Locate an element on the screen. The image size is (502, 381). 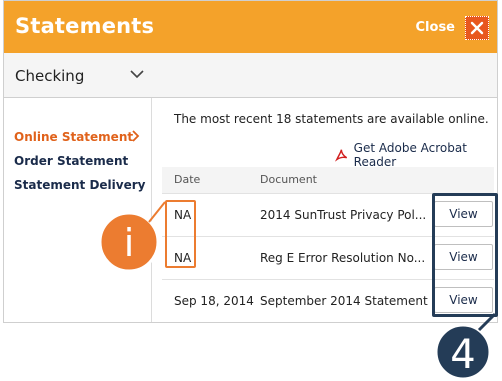
chevron-right-icon is located at coordinates (136, 136).